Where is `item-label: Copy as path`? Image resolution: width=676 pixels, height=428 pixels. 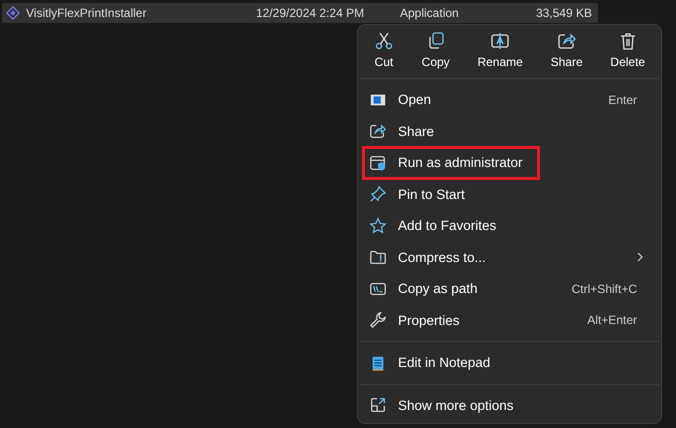 item-label: Copy as path is located at coordinates (438, 288).